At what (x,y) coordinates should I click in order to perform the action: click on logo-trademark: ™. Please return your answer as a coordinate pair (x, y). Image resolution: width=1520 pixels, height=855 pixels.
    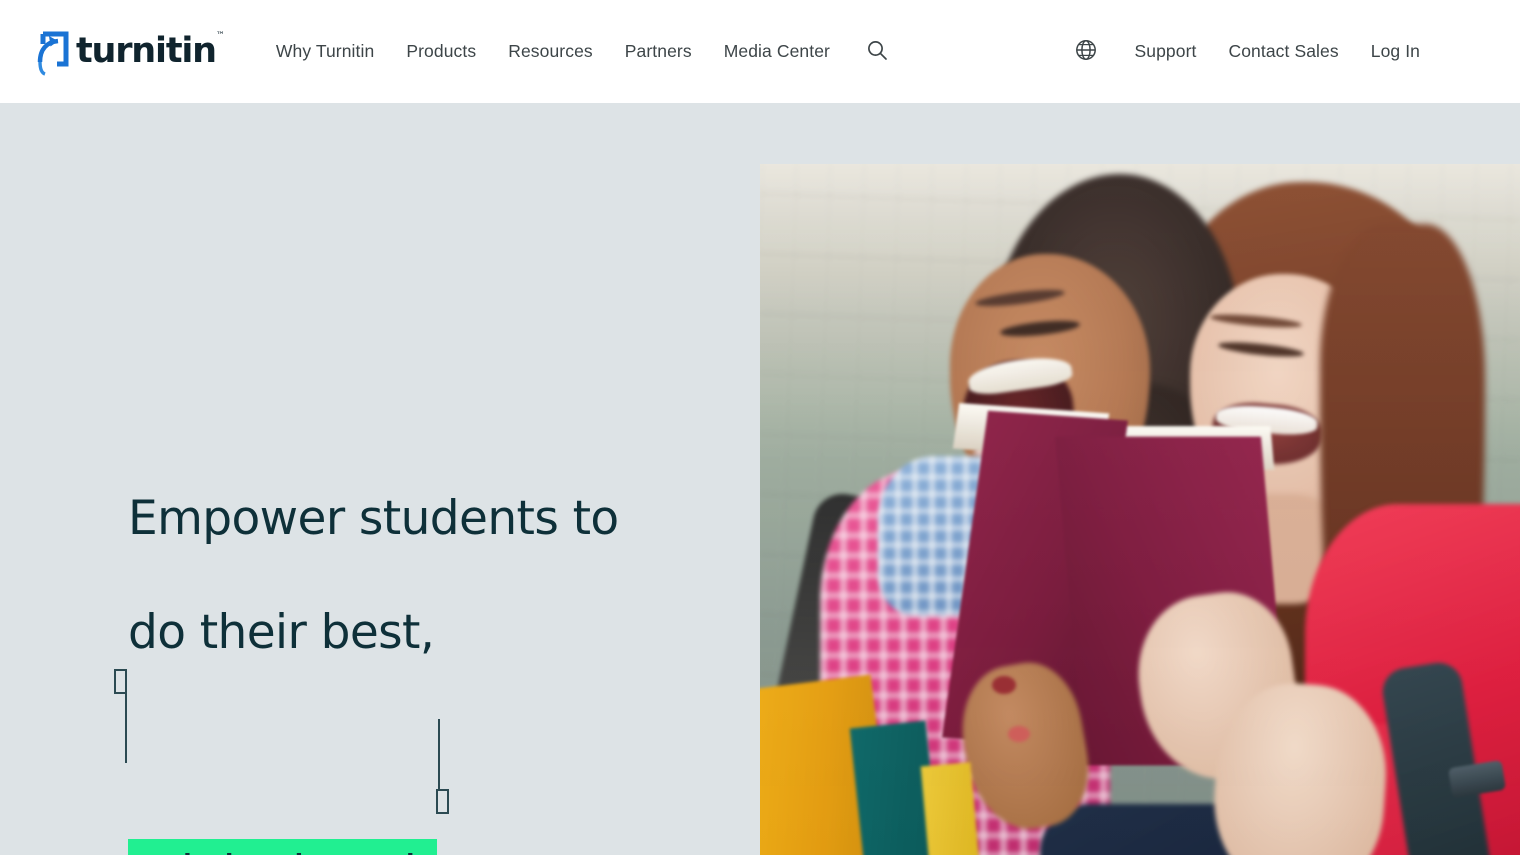
    Looking at the image, I should click on (220, 36).